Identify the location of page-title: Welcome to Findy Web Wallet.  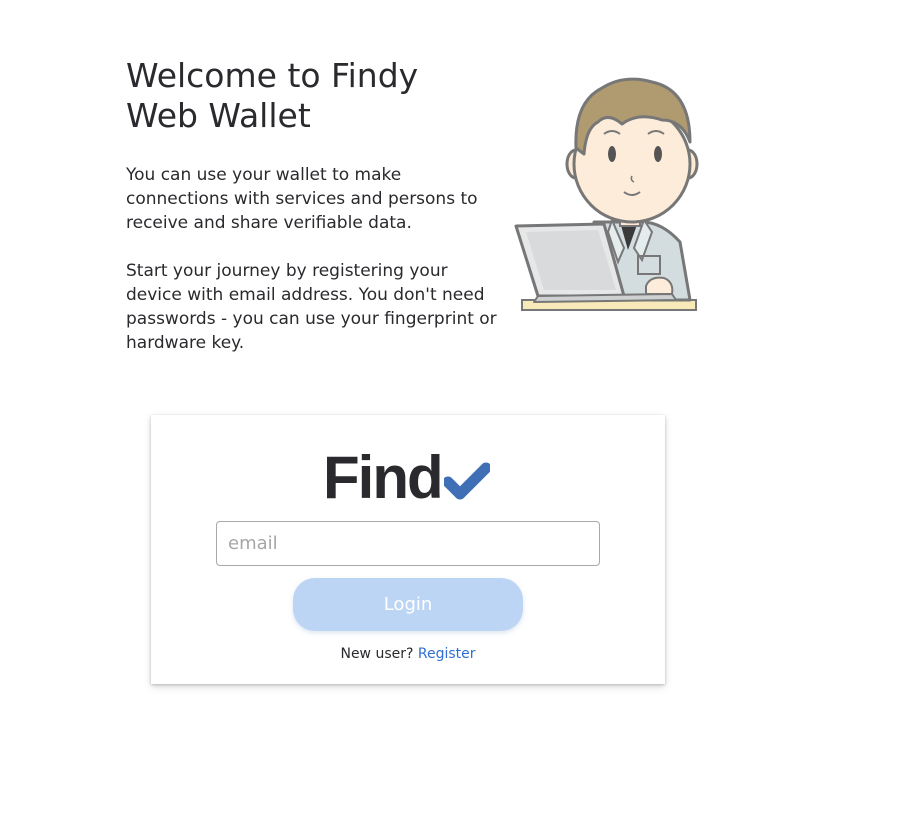
(272, 95).